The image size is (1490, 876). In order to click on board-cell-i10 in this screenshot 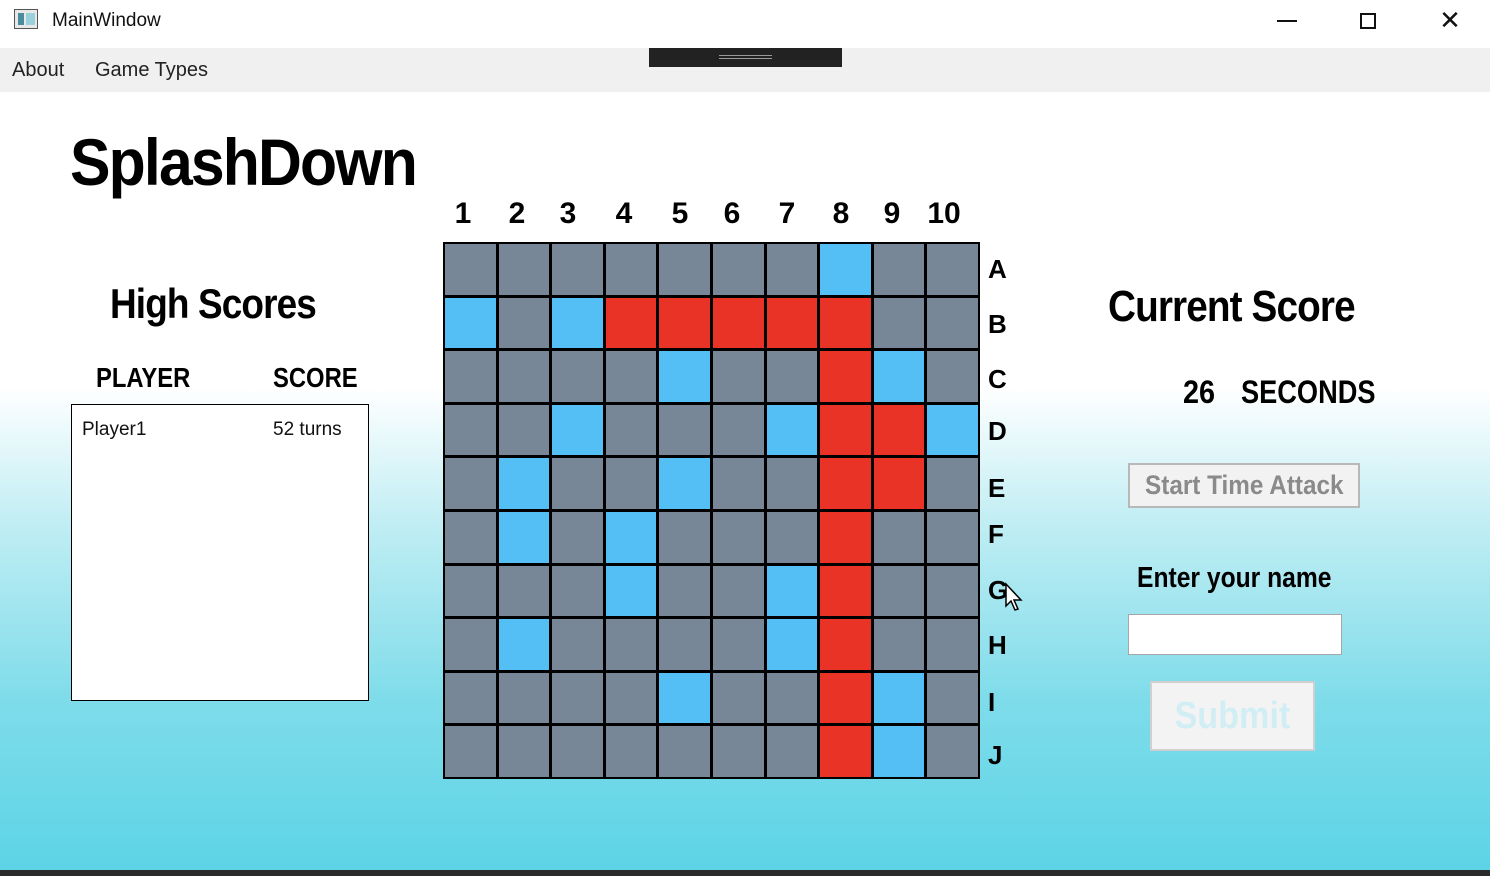, I will do `click(952, 698)`.